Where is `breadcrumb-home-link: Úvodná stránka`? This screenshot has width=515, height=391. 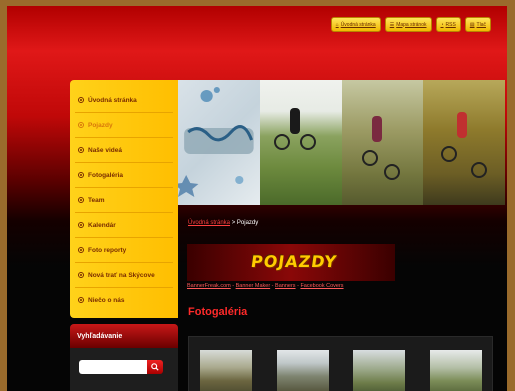 breadcrumb-home-link: Úvodná stránka is located at coordinates (209, 223).